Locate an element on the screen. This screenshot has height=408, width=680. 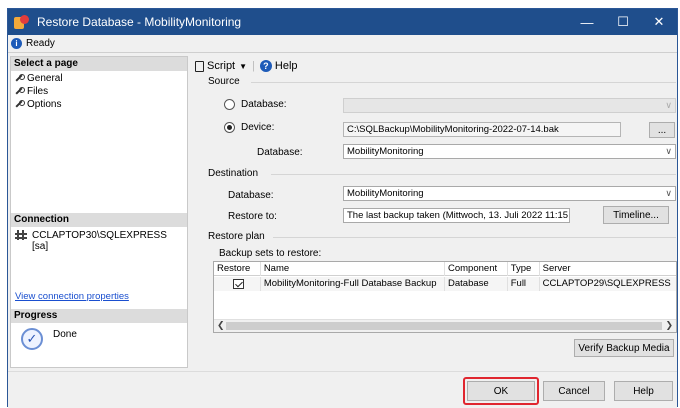
col-name: Name is located at coordinates (353, 269).